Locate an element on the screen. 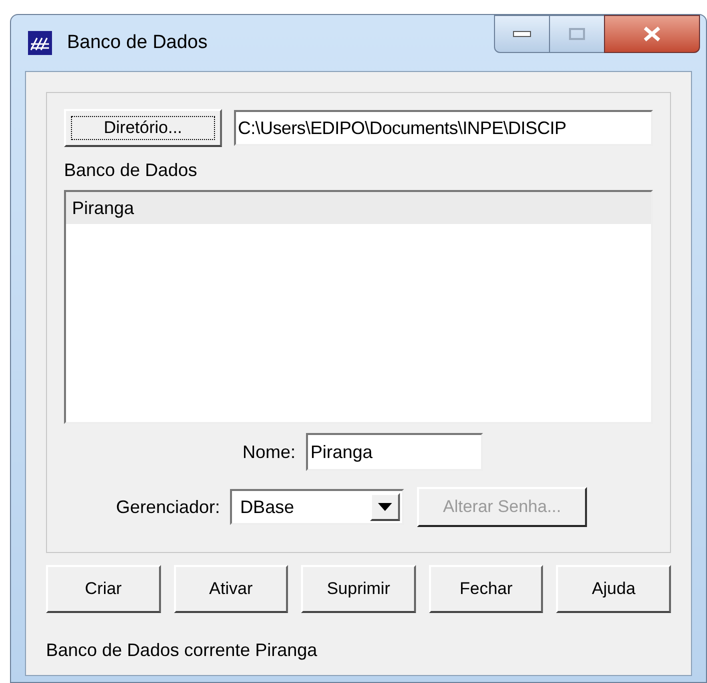 This screenshot has height=683, width=707. name-field: Piranga is located at coordinates (394, 452).